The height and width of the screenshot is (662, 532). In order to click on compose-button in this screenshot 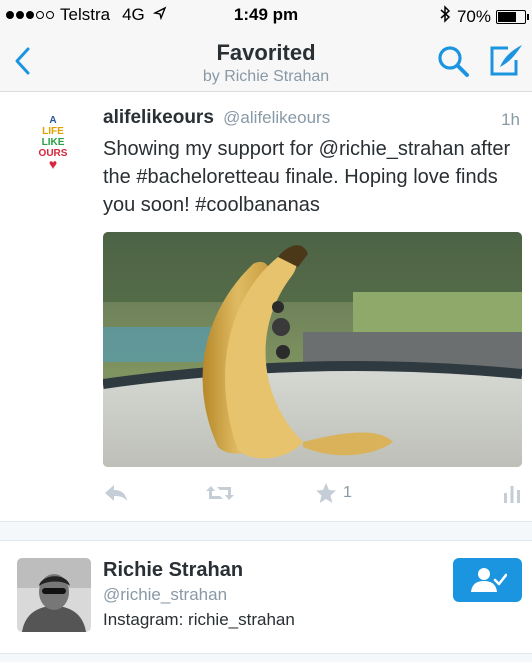, I will do `click(506, 61)`.